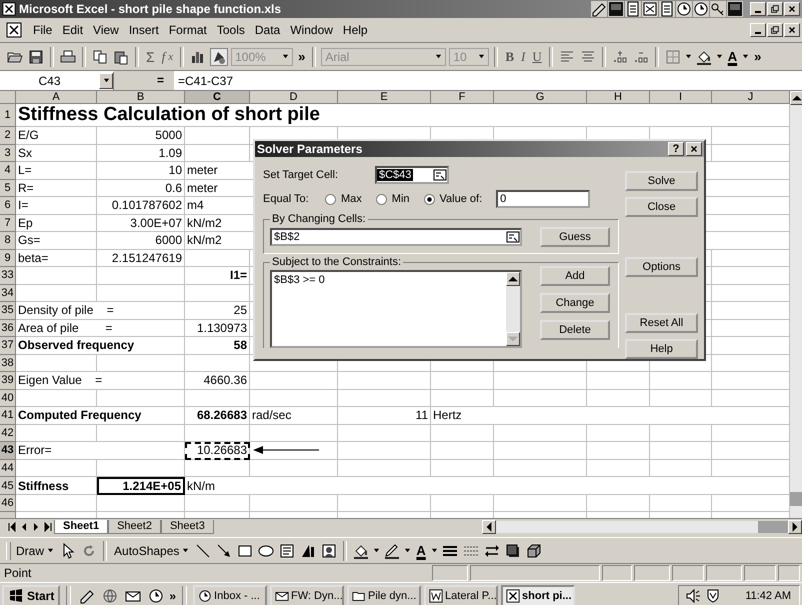 This screenshot has height=605, width=802. Describe the element at coordinates (8, 468) in the screenshot. I see `row-header: 44` at that location.